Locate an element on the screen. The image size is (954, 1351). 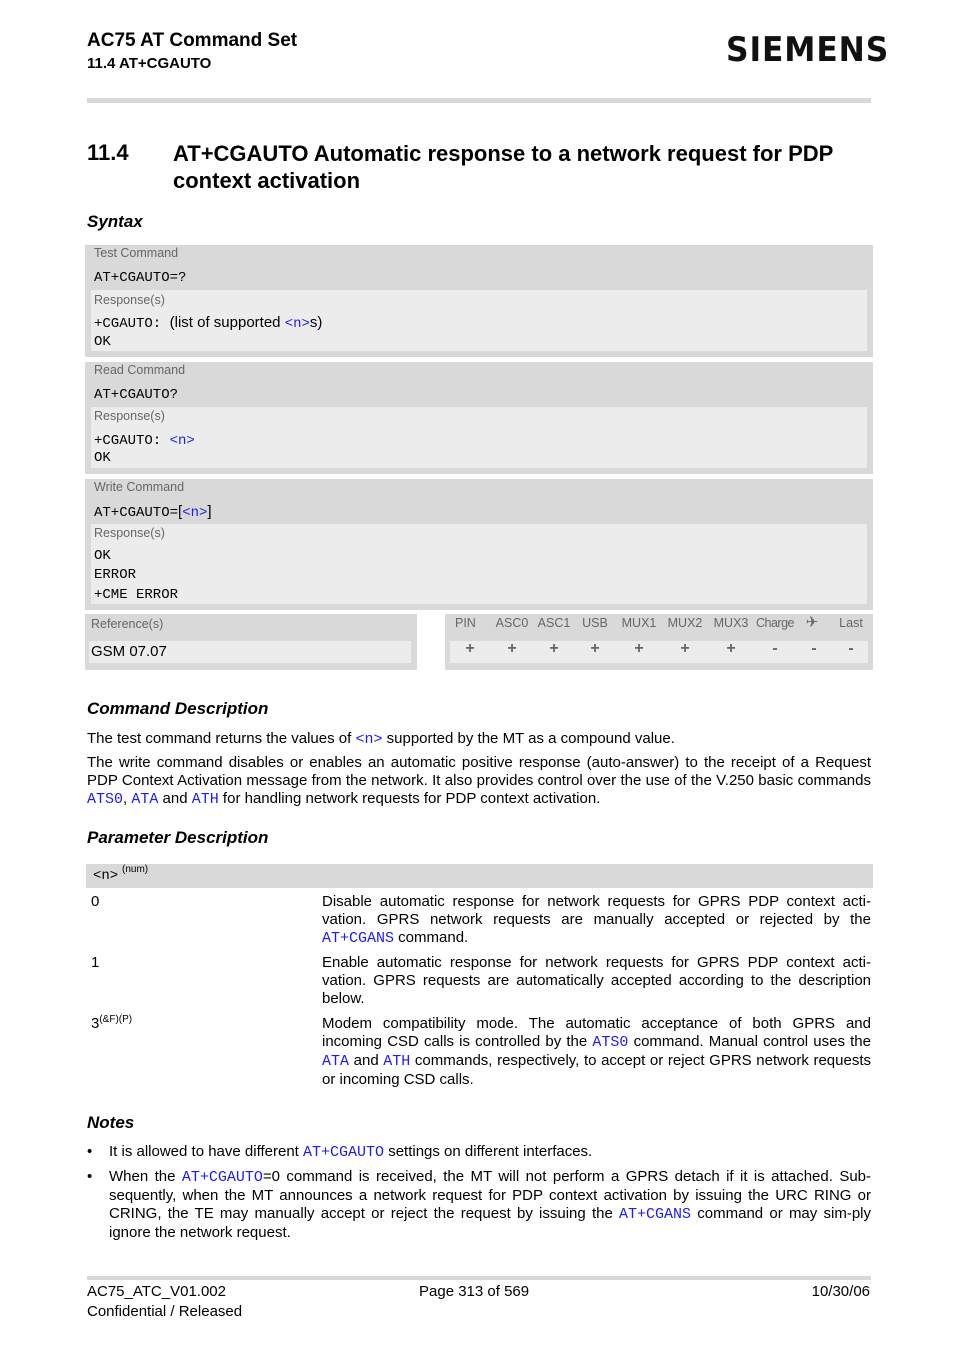
reference-value: GSM 07.07 is located at coordinates (129, 651).